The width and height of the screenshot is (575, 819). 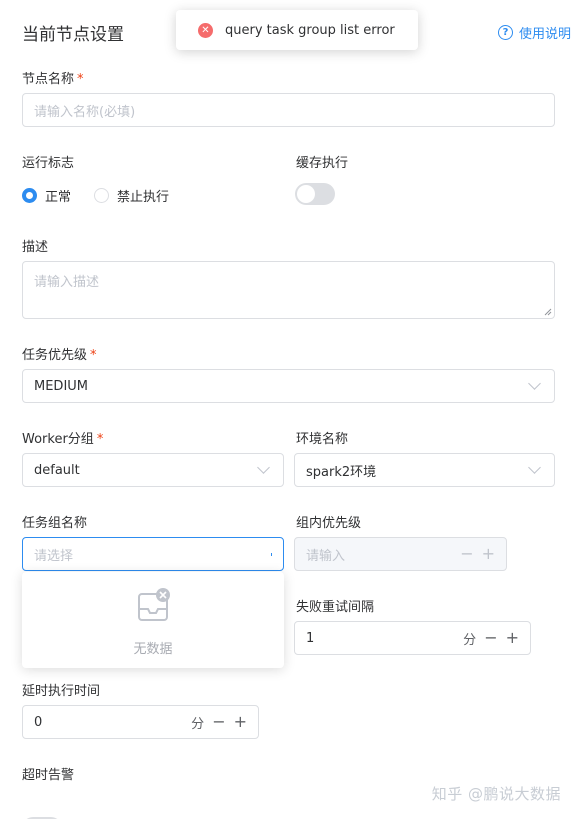 I want to click on run-flag-label: 运行标志, so click(x=48, y=163).